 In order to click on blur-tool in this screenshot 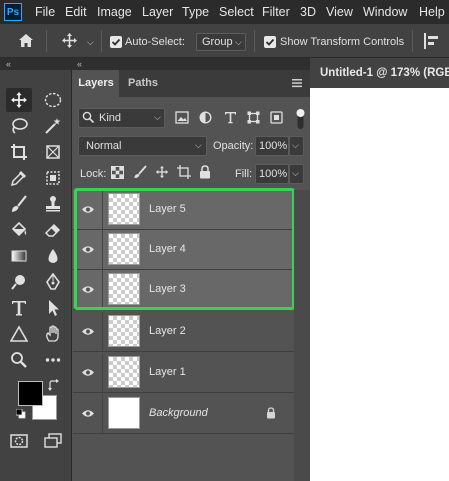, I will do `click(53, 256)`.